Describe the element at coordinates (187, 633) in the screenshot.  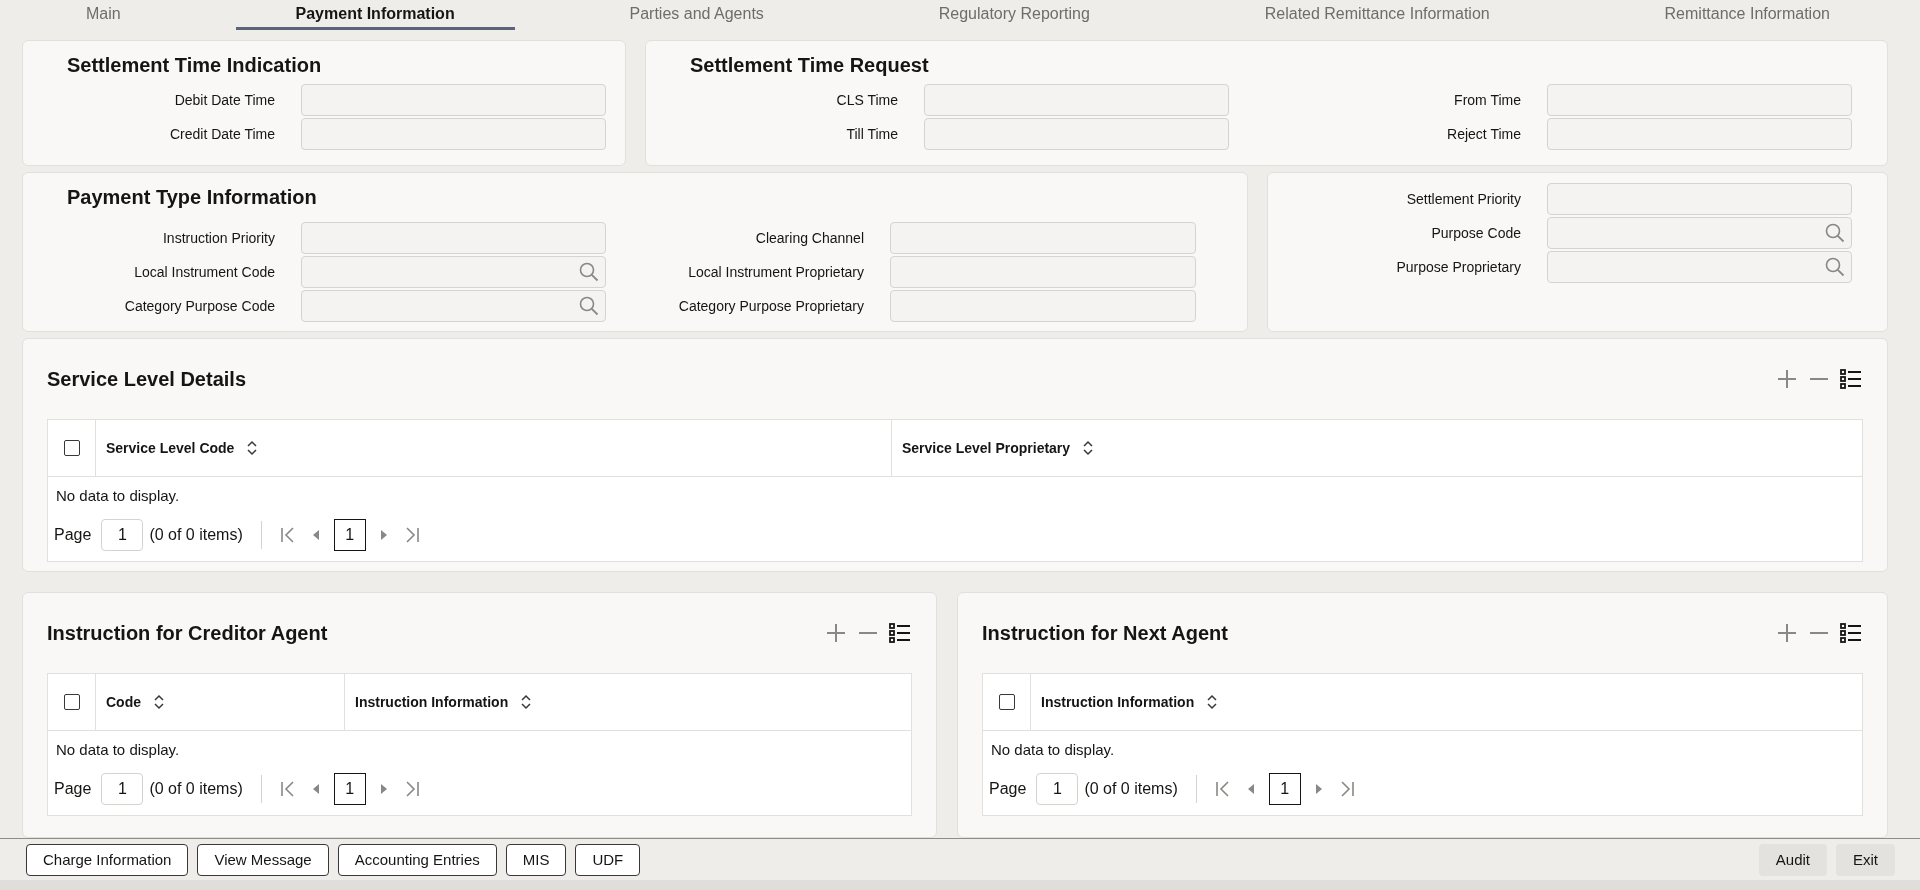
I see `section-title: Instruction for Creditor Agent` at that location.